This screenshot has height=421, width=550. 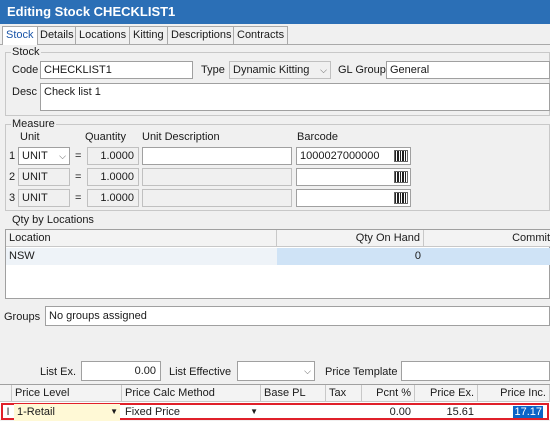 I want to click on row-indicator-header, so click(x=6, y=393).